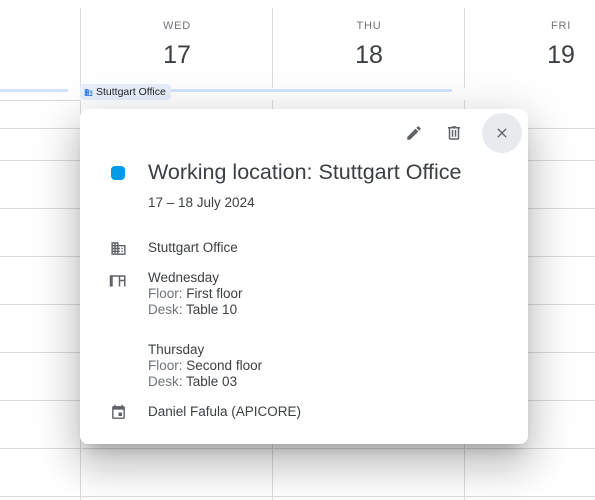 The image size is (595, 500). Describe the element at coordinates (548, 55) in the screenshot. I see `day-number: 19` at that location.